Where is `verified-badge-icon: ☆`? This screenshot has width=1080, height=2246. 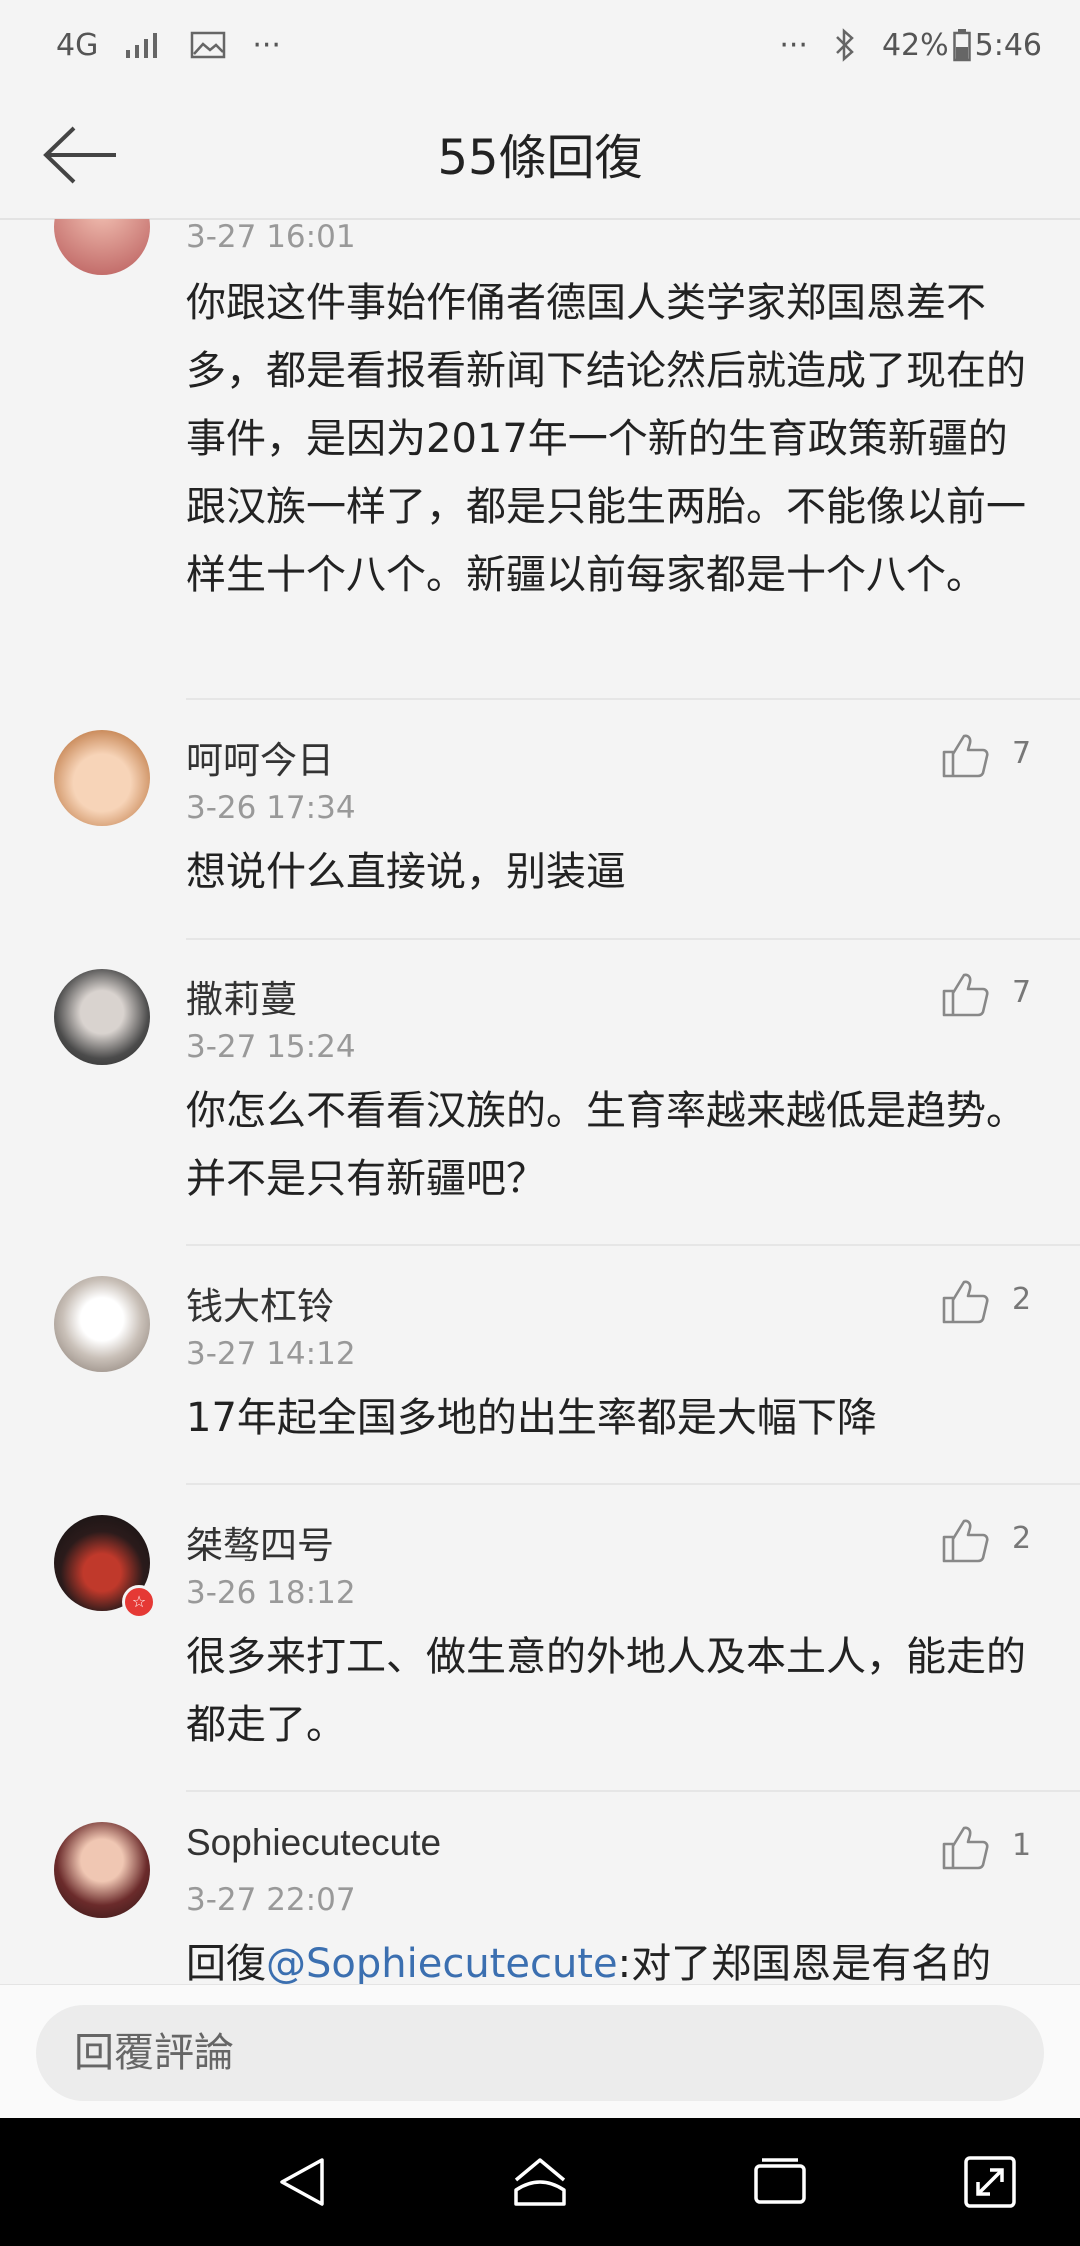 verified-badge-icon: ☆ is located at coordinates (139, 1602).